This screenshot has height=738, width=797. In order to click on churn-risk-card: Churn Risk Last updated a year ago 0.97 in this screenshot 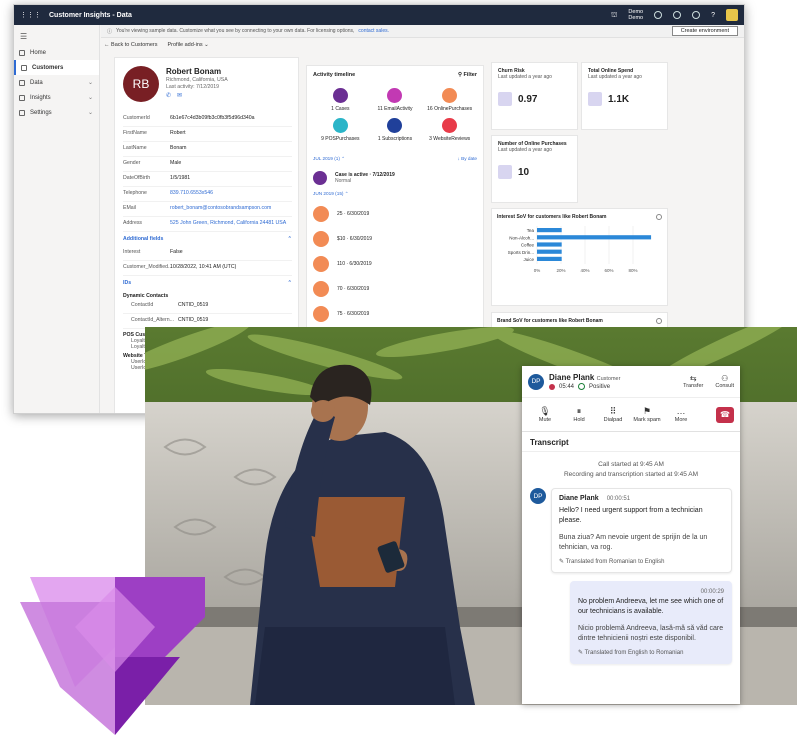, I will do `click(534, 96)`.